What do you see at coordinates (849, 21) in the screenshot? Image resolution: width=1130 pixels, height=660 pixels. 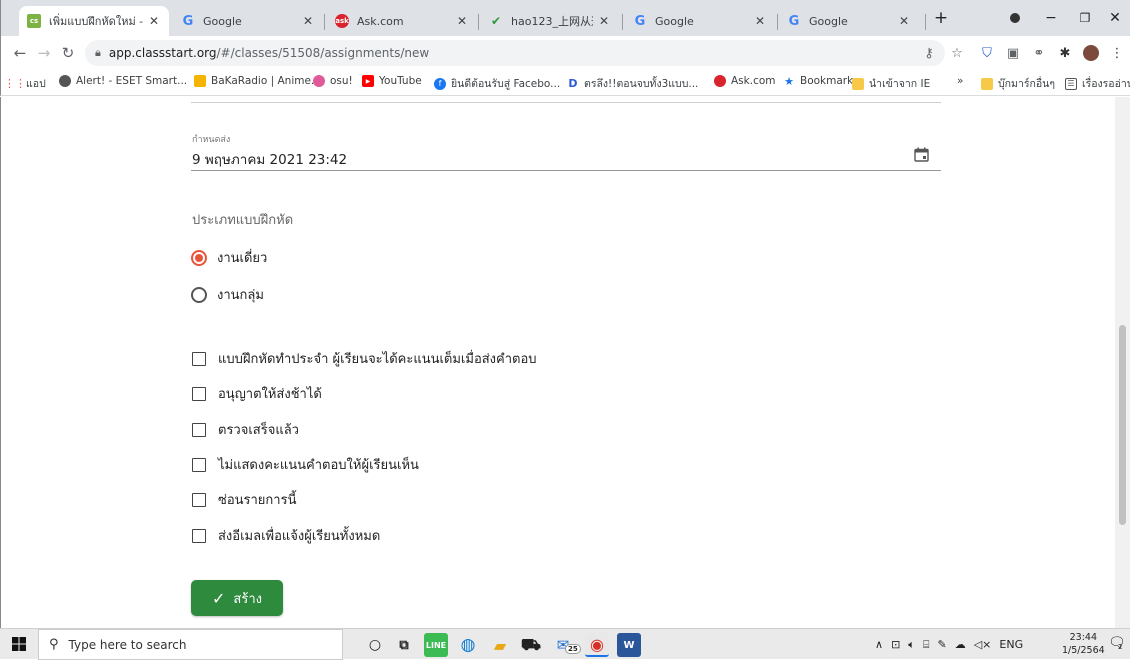 I see `tab-google-3: G Google ✕` at bounding box center [849, 21].